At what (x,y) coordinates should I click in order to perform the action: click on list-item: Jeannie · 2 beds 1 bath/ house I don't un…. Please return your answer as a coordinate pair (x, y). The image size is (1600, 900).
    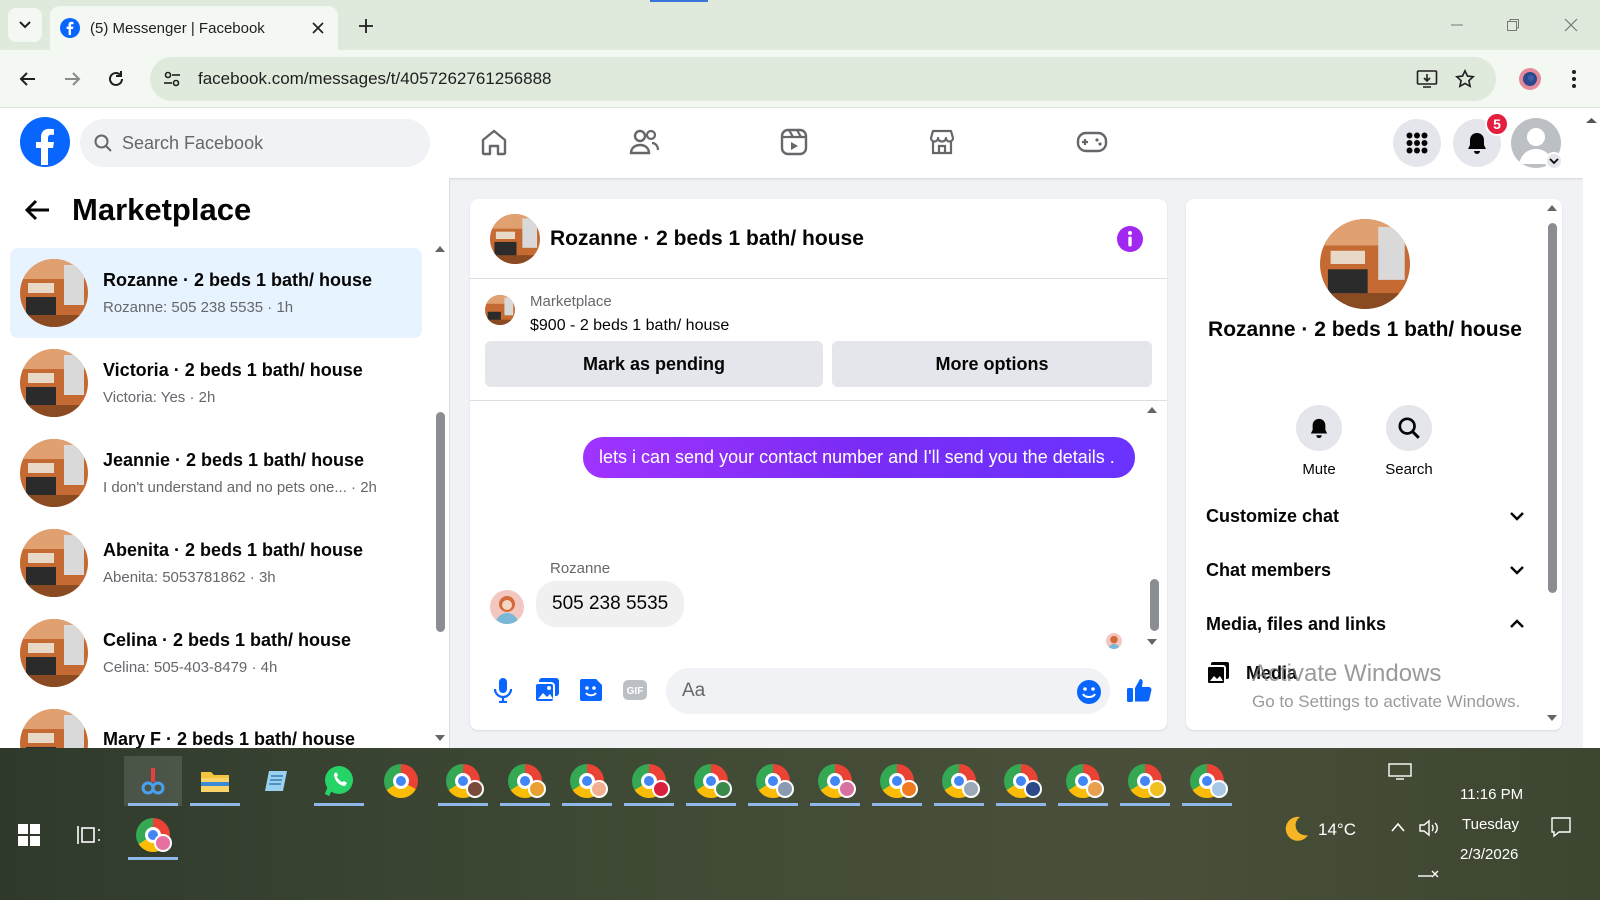
    Looking at the image, I should click on (216, 473).